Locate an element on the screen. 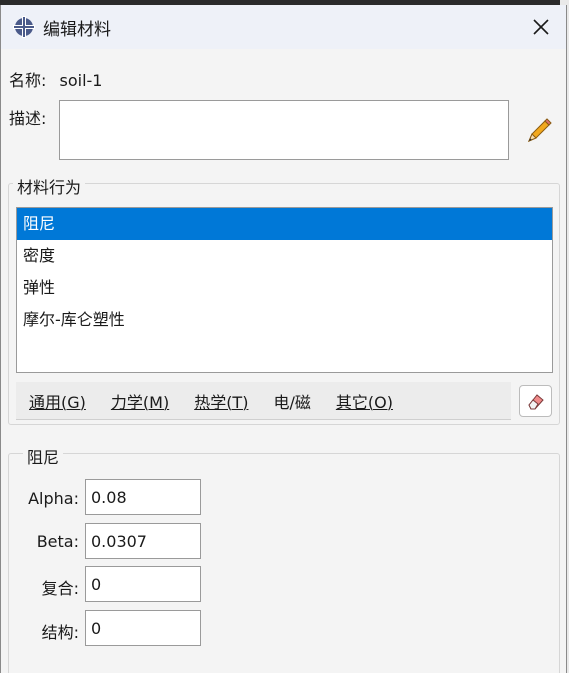 Image resolution: width=569 pixels, height=673 pixels. behavior-menu-bar: 通用(G) 力学(M) 热学(T) 电/磁 其它(O) is located at coordinates (263, 401).